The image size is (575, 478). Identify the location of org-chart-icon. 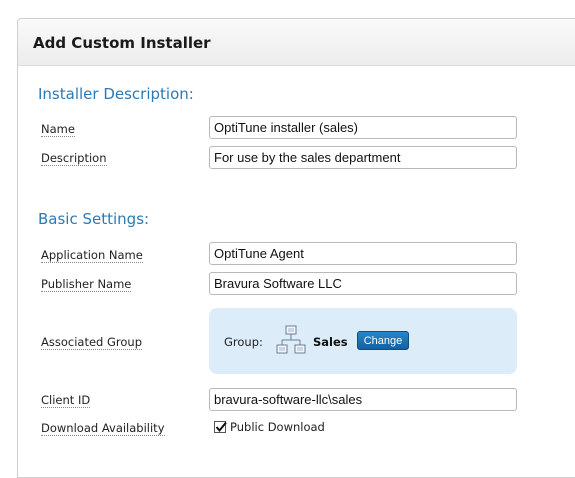
(291, 340).